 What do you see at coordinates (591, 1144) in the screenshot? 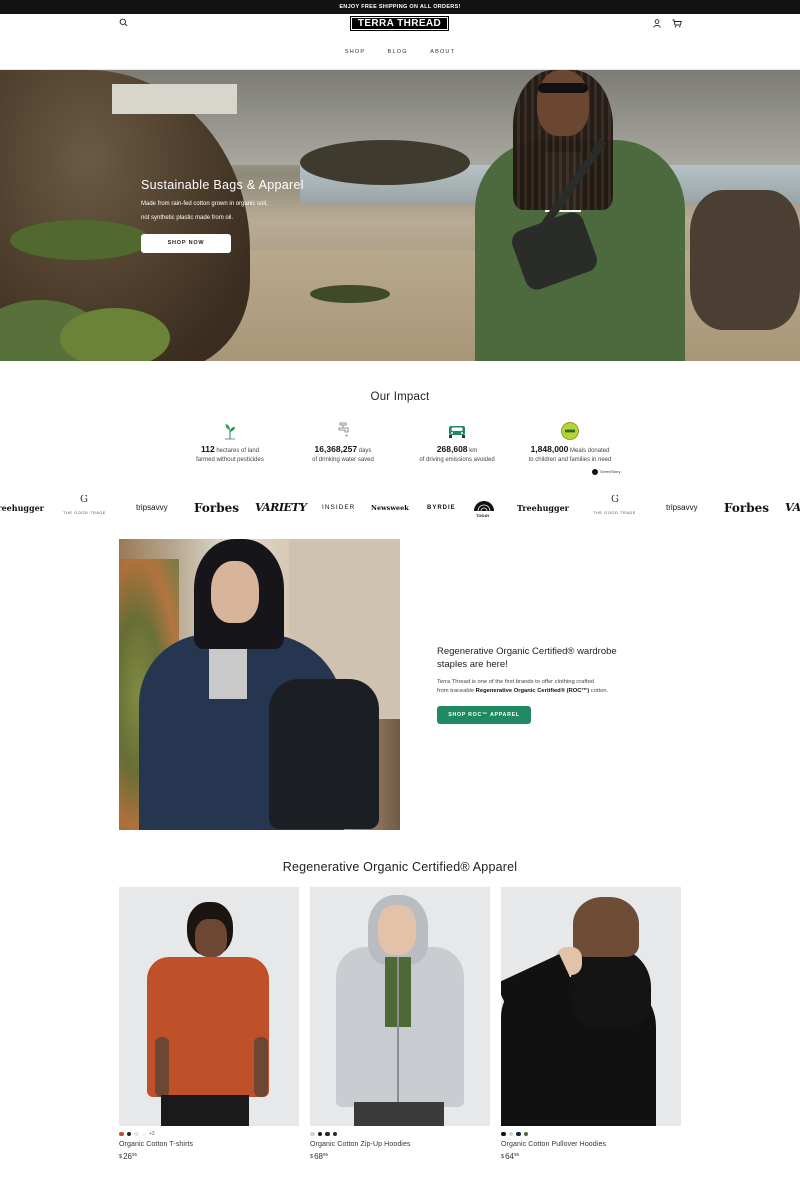
I see `product-name: Organic Cotton Pullover Hoodies` at bounding box center [591, 1144].